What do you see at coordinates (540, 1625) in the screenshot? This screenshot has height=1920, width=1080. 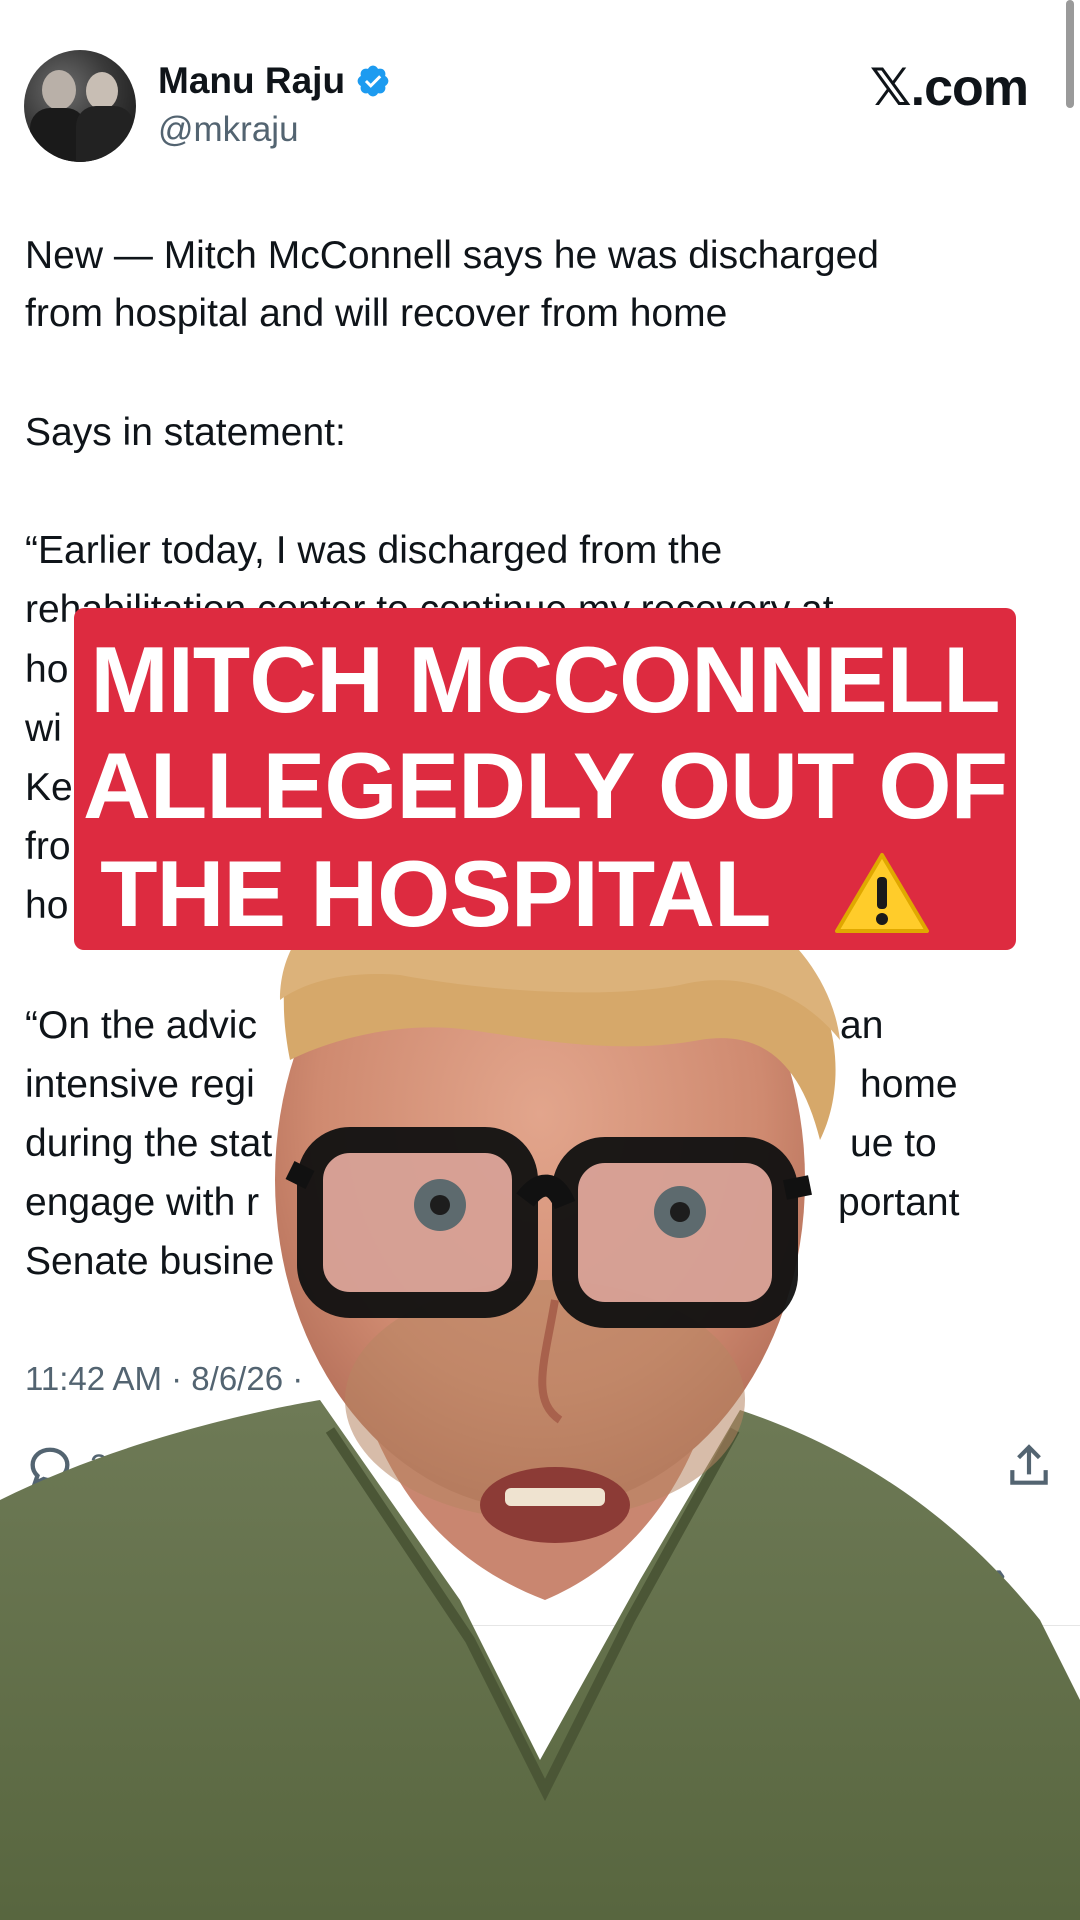 I see `divider` at bounding box center [540, 1625].